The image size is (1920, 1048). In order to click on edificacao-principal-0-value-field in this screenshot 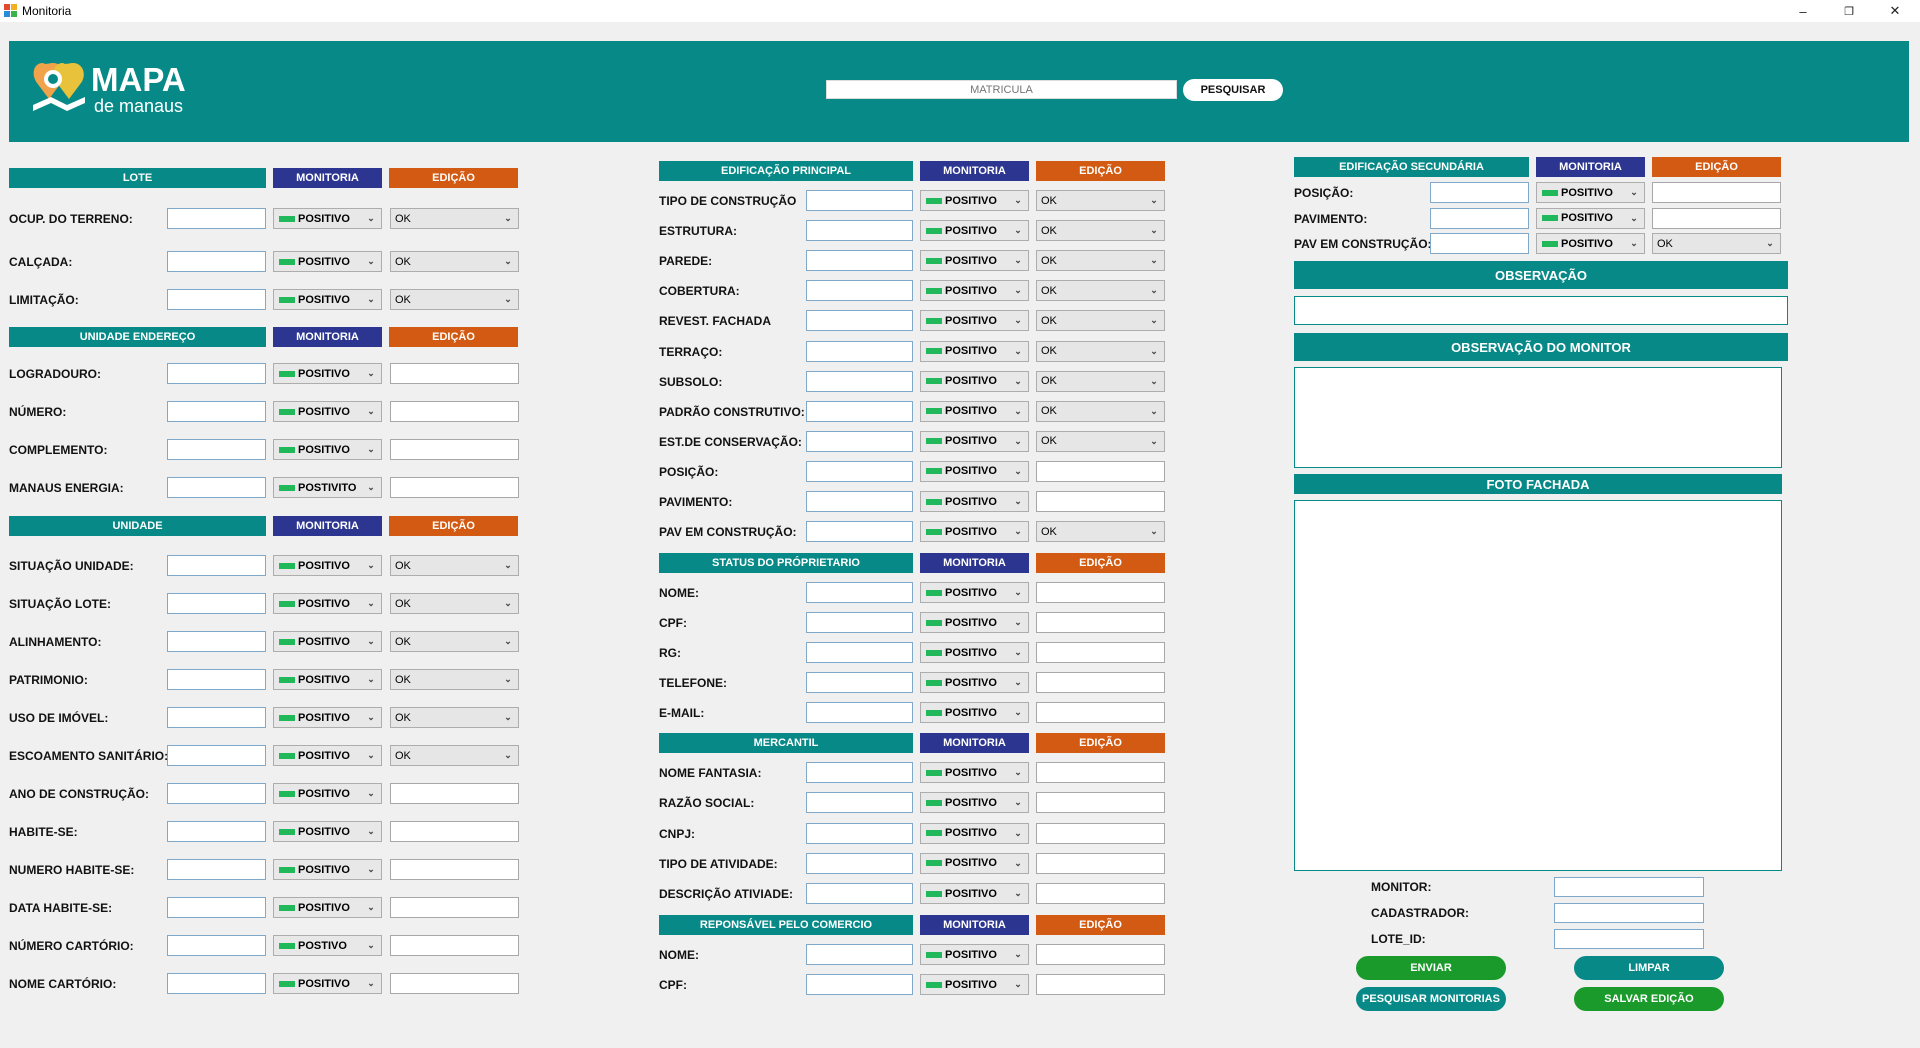, I will do `click(859, 200)`.